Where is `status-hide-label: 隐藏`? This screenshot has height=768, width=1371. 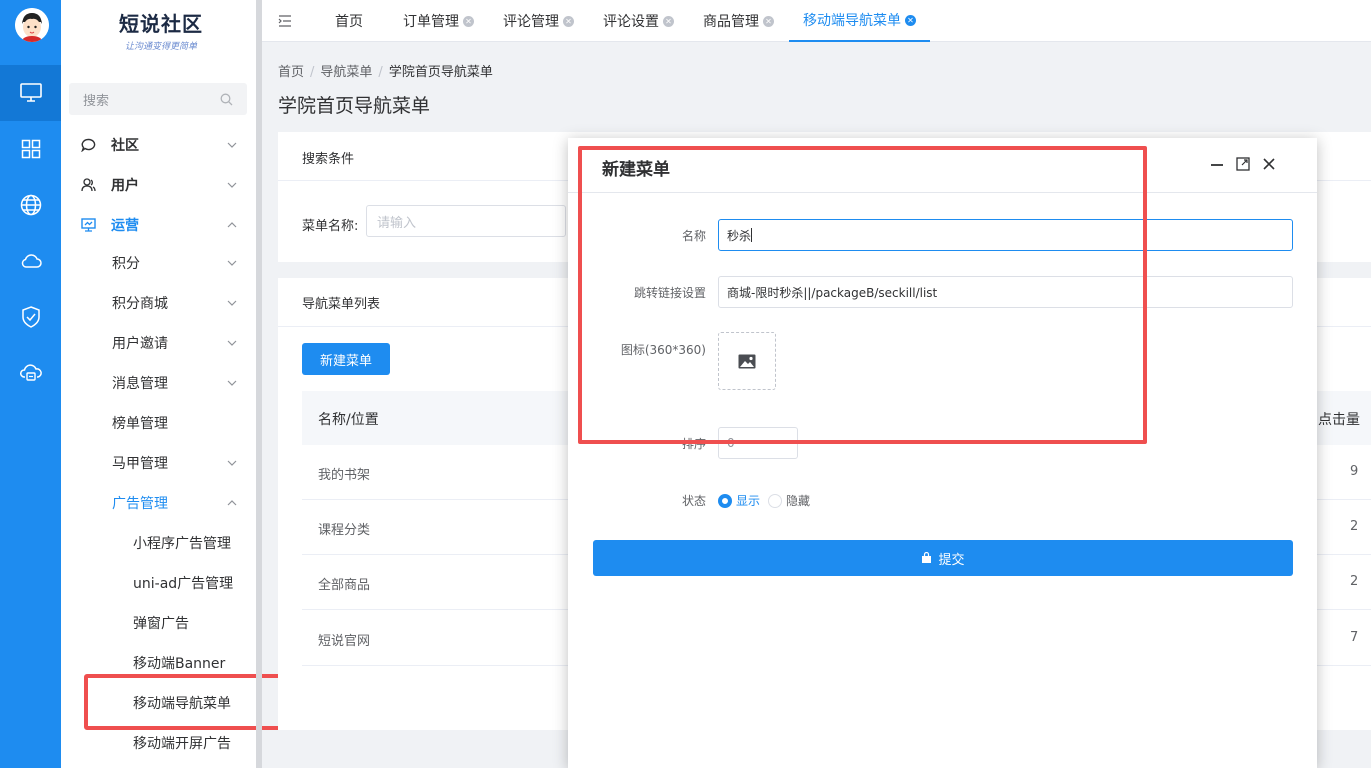
status-hide-label: 隐藏 is located at coordinates (798, 501).